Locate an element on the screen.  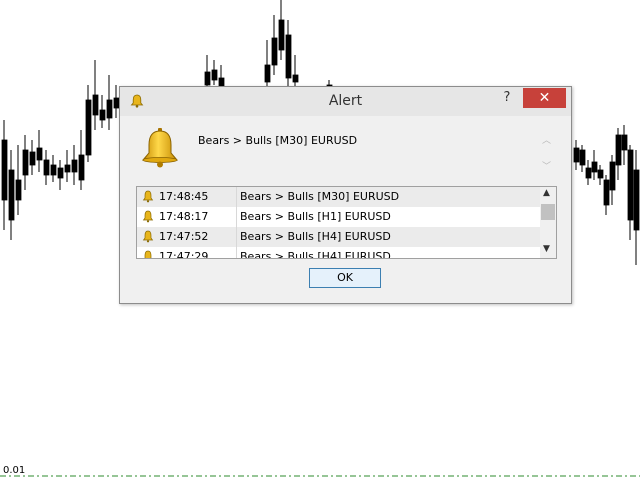
list-item: 17:47:29 Bears > Bulls [H4] EURUSD is located at coordinates (338, 253).